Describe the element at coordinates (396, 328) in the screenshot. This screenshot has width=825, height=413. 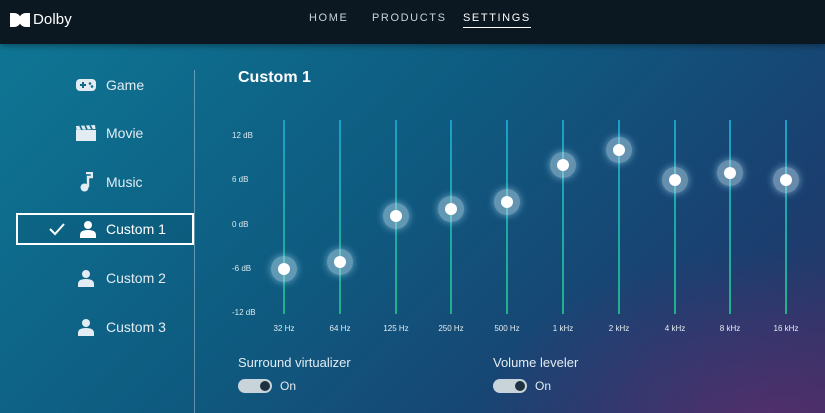
I see `eq-frequency-label: 125 Hz` at that location.